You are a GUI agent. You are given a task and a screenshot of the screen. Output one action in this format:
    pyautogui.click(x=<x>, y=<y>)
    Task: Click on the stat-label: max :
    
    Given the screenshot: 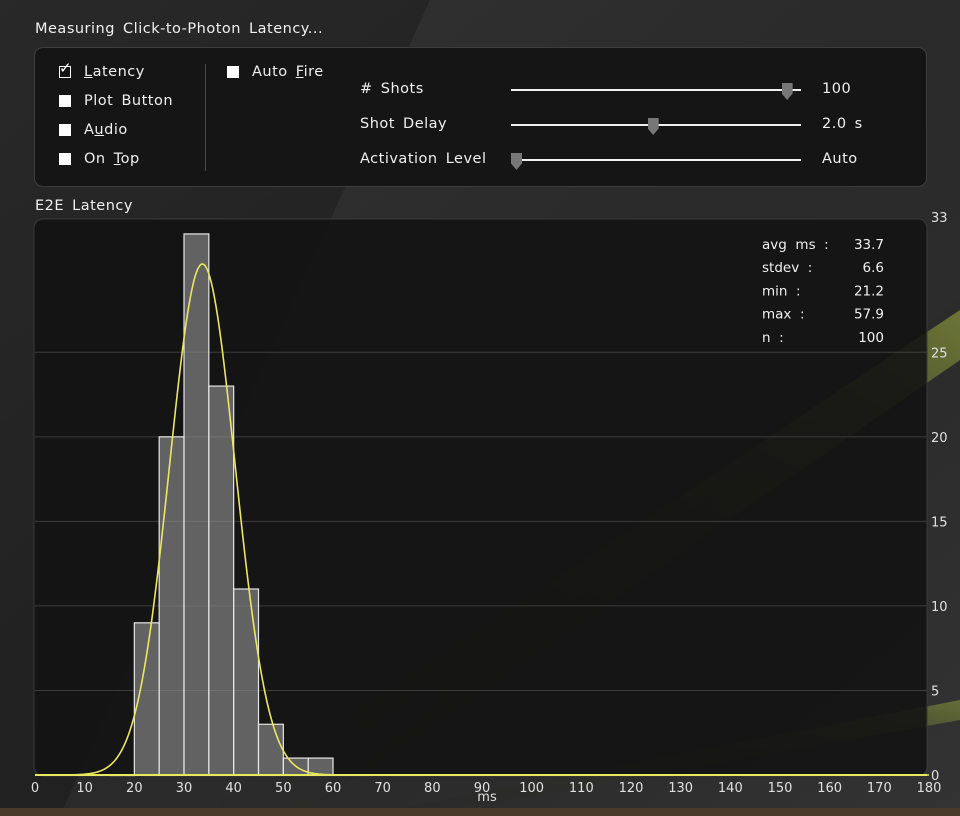 What is the action you would take?
    pyautogui.click(x=783, y=315)
    